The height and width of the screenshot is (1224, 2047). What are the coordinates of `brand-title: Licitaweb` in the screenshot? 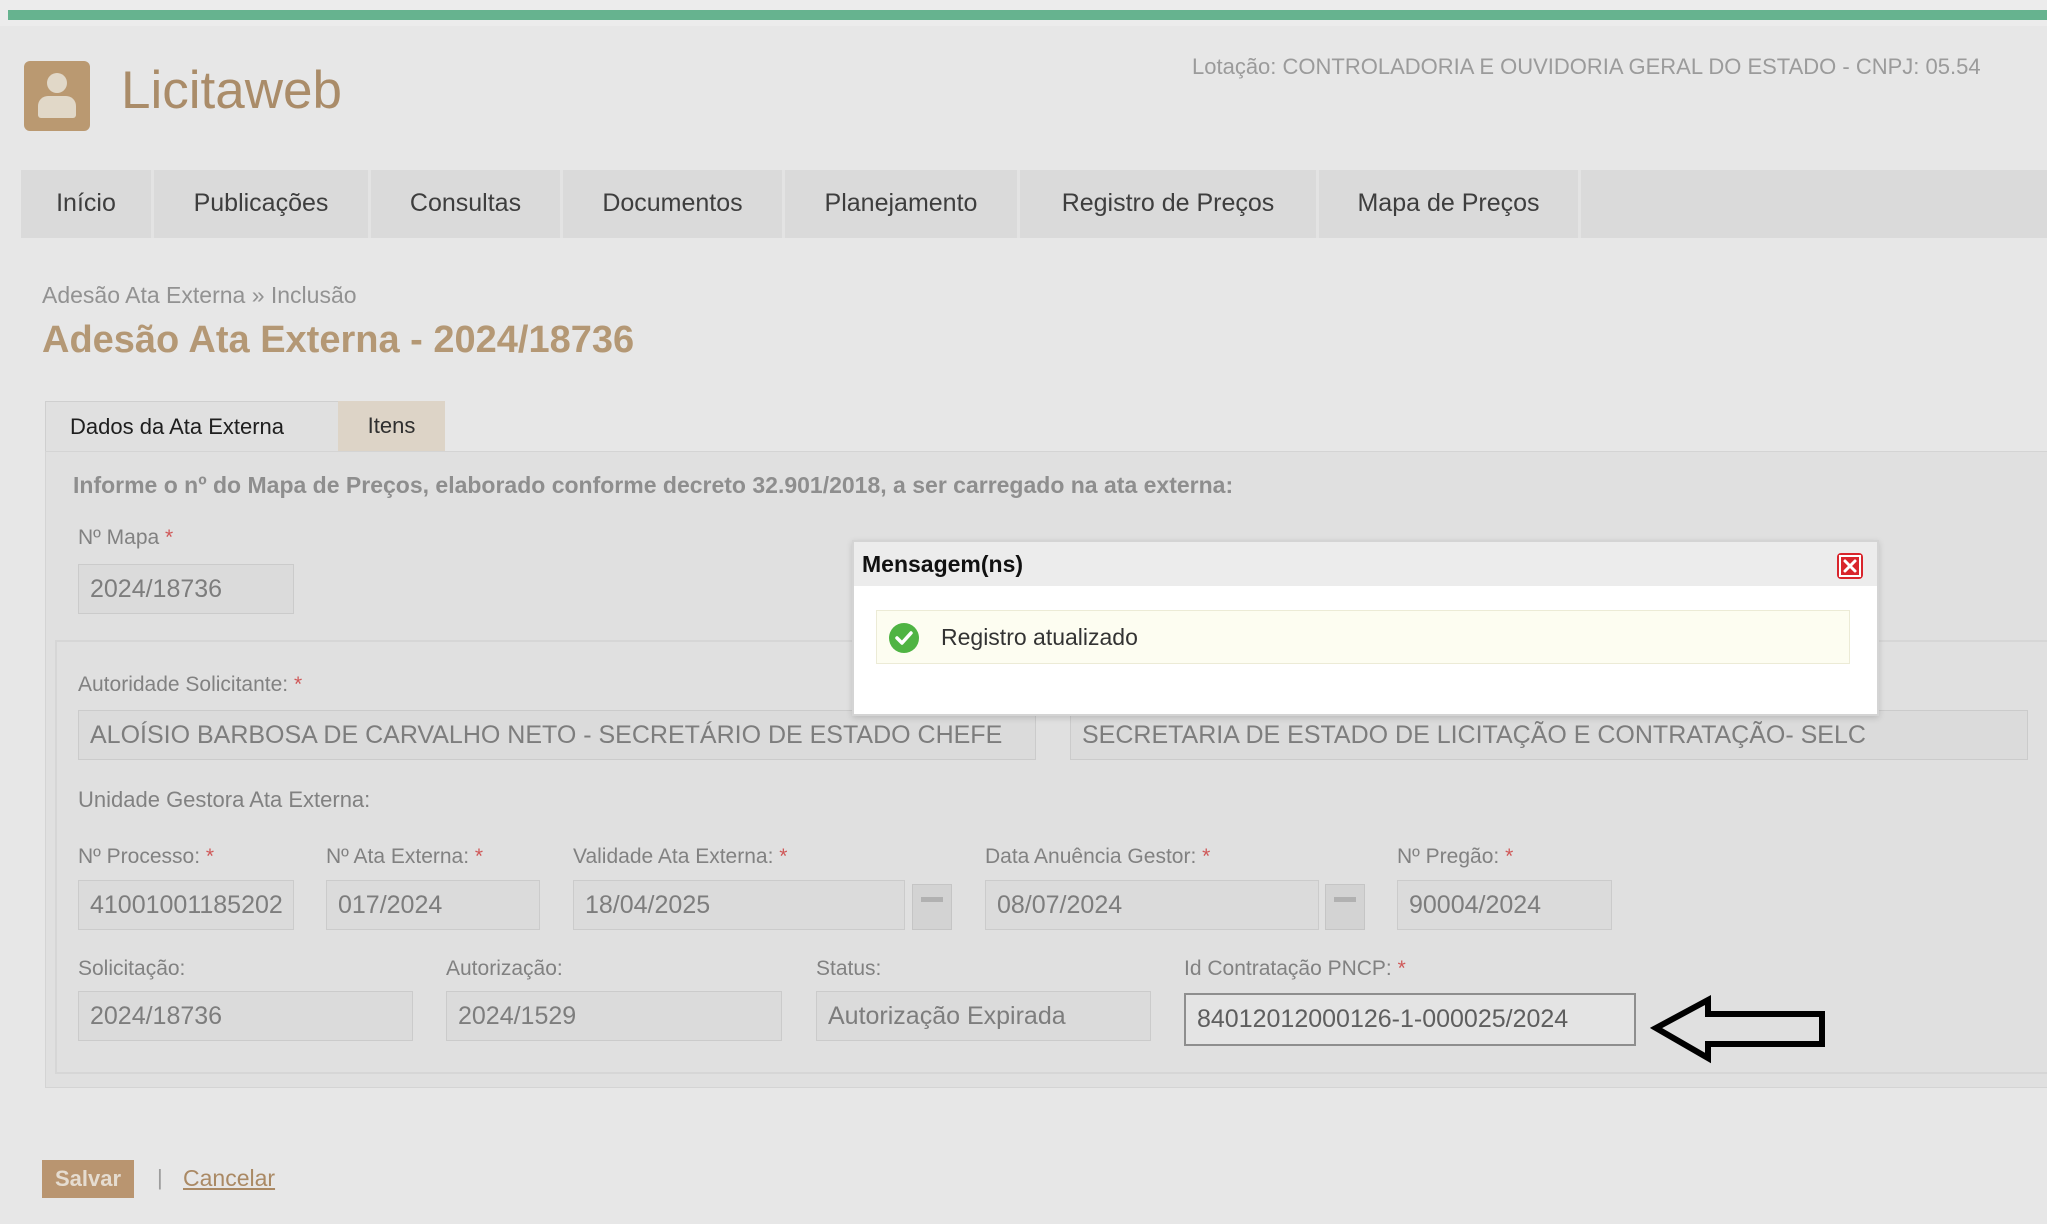 It's located at (231, 90).